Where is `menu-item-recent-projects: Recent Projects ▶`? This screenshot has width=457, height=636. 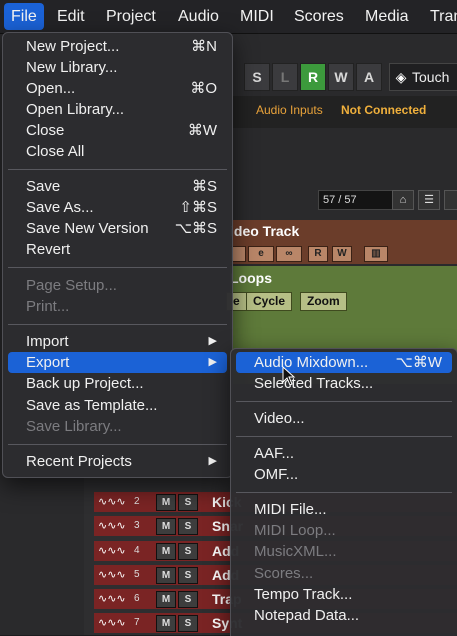
menu-item-recent-projects: Recent Projects ▶ is located at coordinates (117, 461).